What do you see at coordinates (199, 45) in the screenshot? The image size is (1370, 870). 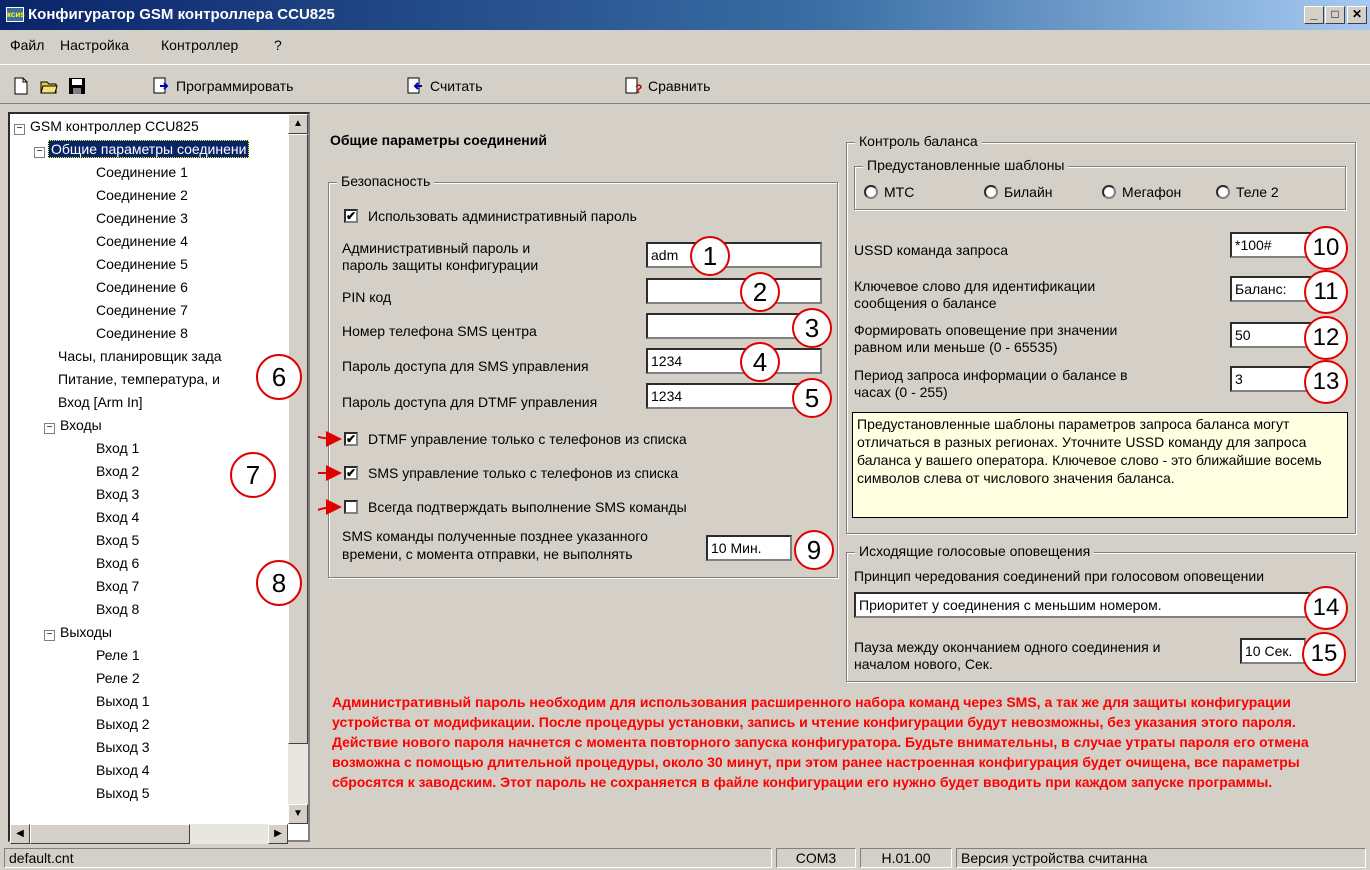 I see `menu-controller: Контроллер` at bounding box center [199, 45].